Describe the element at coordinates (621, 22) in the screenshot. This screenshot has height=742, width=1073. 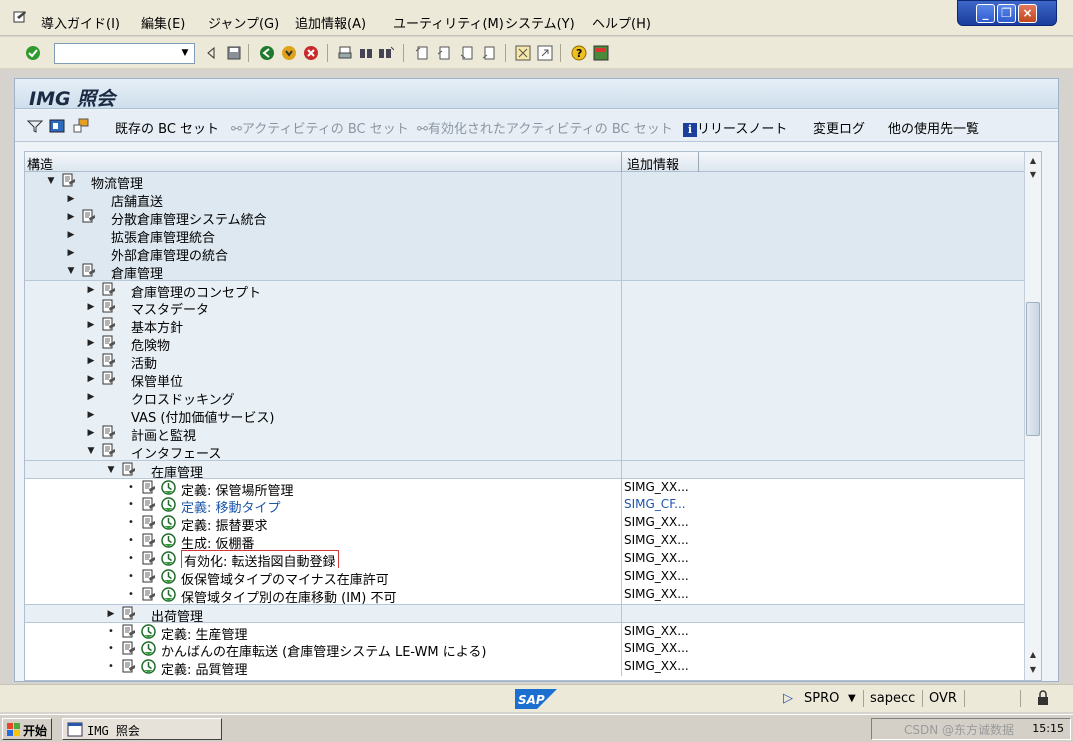
I see `menu-help: ヘルプ(H)` at that location.